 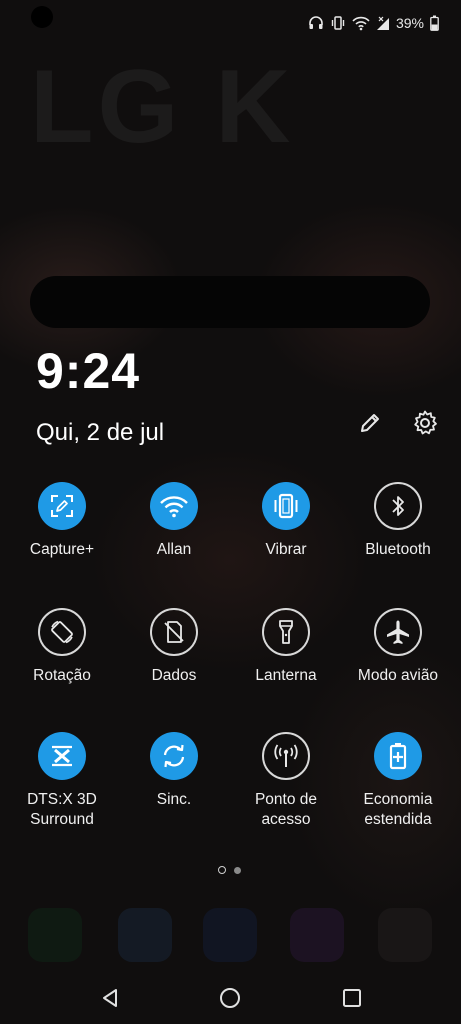 What do you see at coordinates (162, 107) in the screenshot?
I see `wallpaper-brand: LG K` at bounding box center [162, 107].